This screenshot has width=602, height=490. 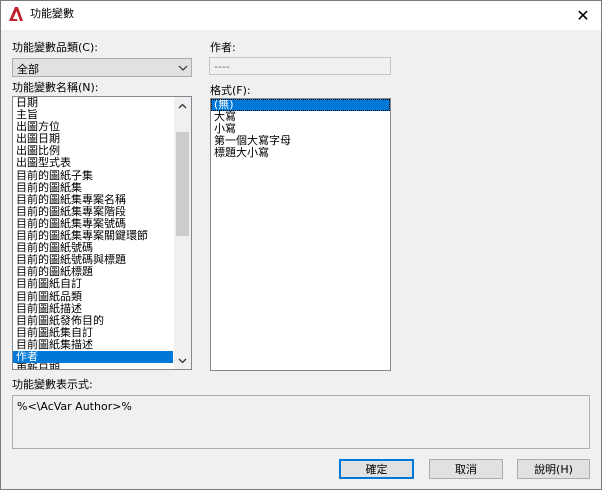 I want to click on title-bar, so click(x=301, y=15).